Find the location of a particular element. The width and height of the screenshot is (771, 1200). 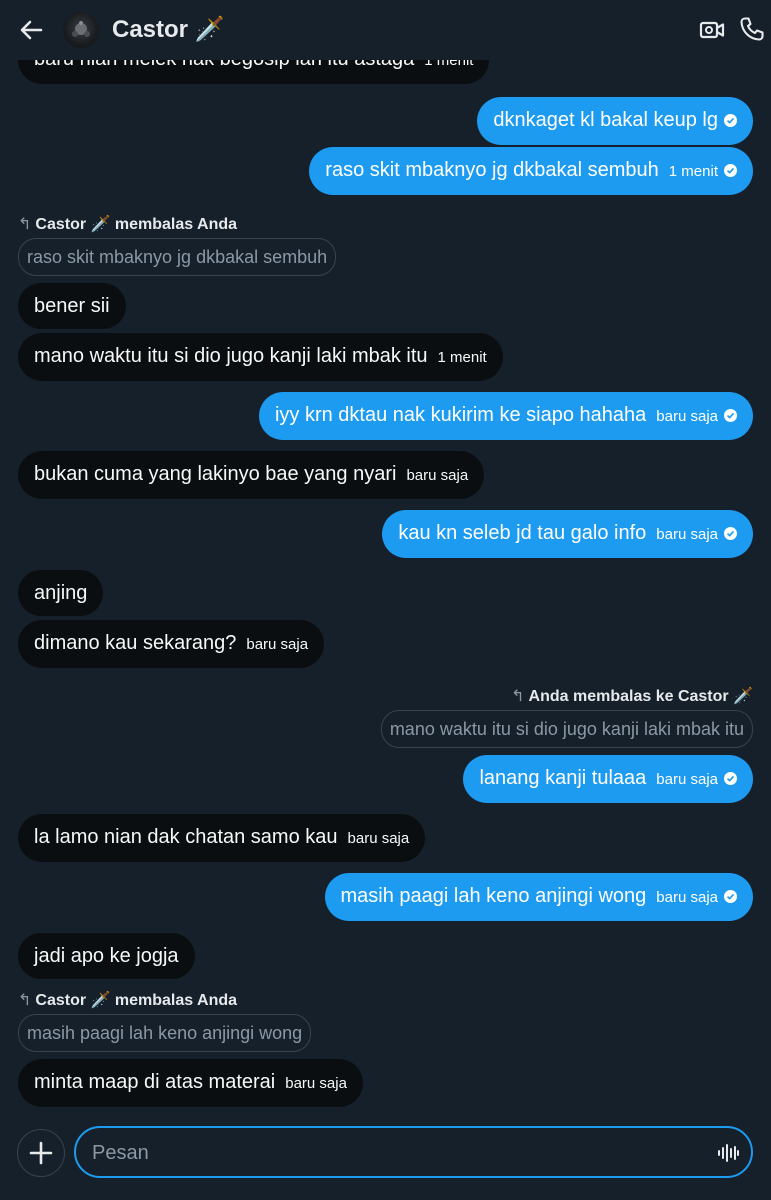

audio-waveform-icon is located at coordinates (728, 1153).